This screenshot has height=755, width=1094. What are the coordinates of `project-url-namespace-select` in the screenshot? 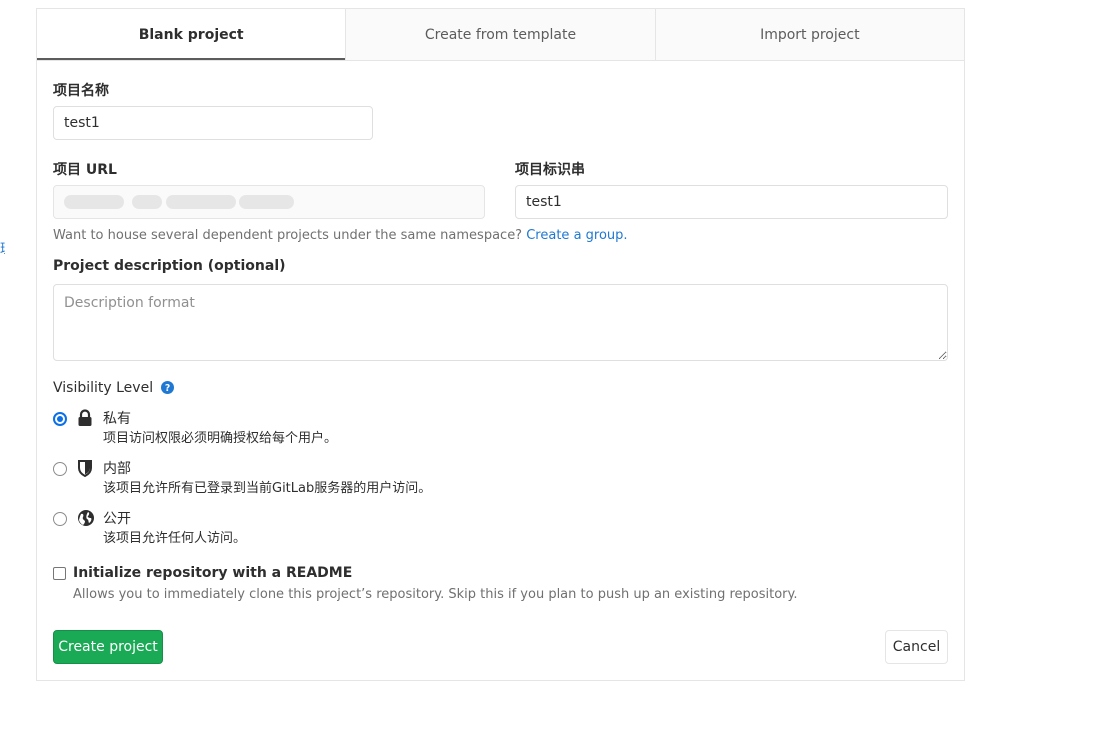 It's located at (269, 202).